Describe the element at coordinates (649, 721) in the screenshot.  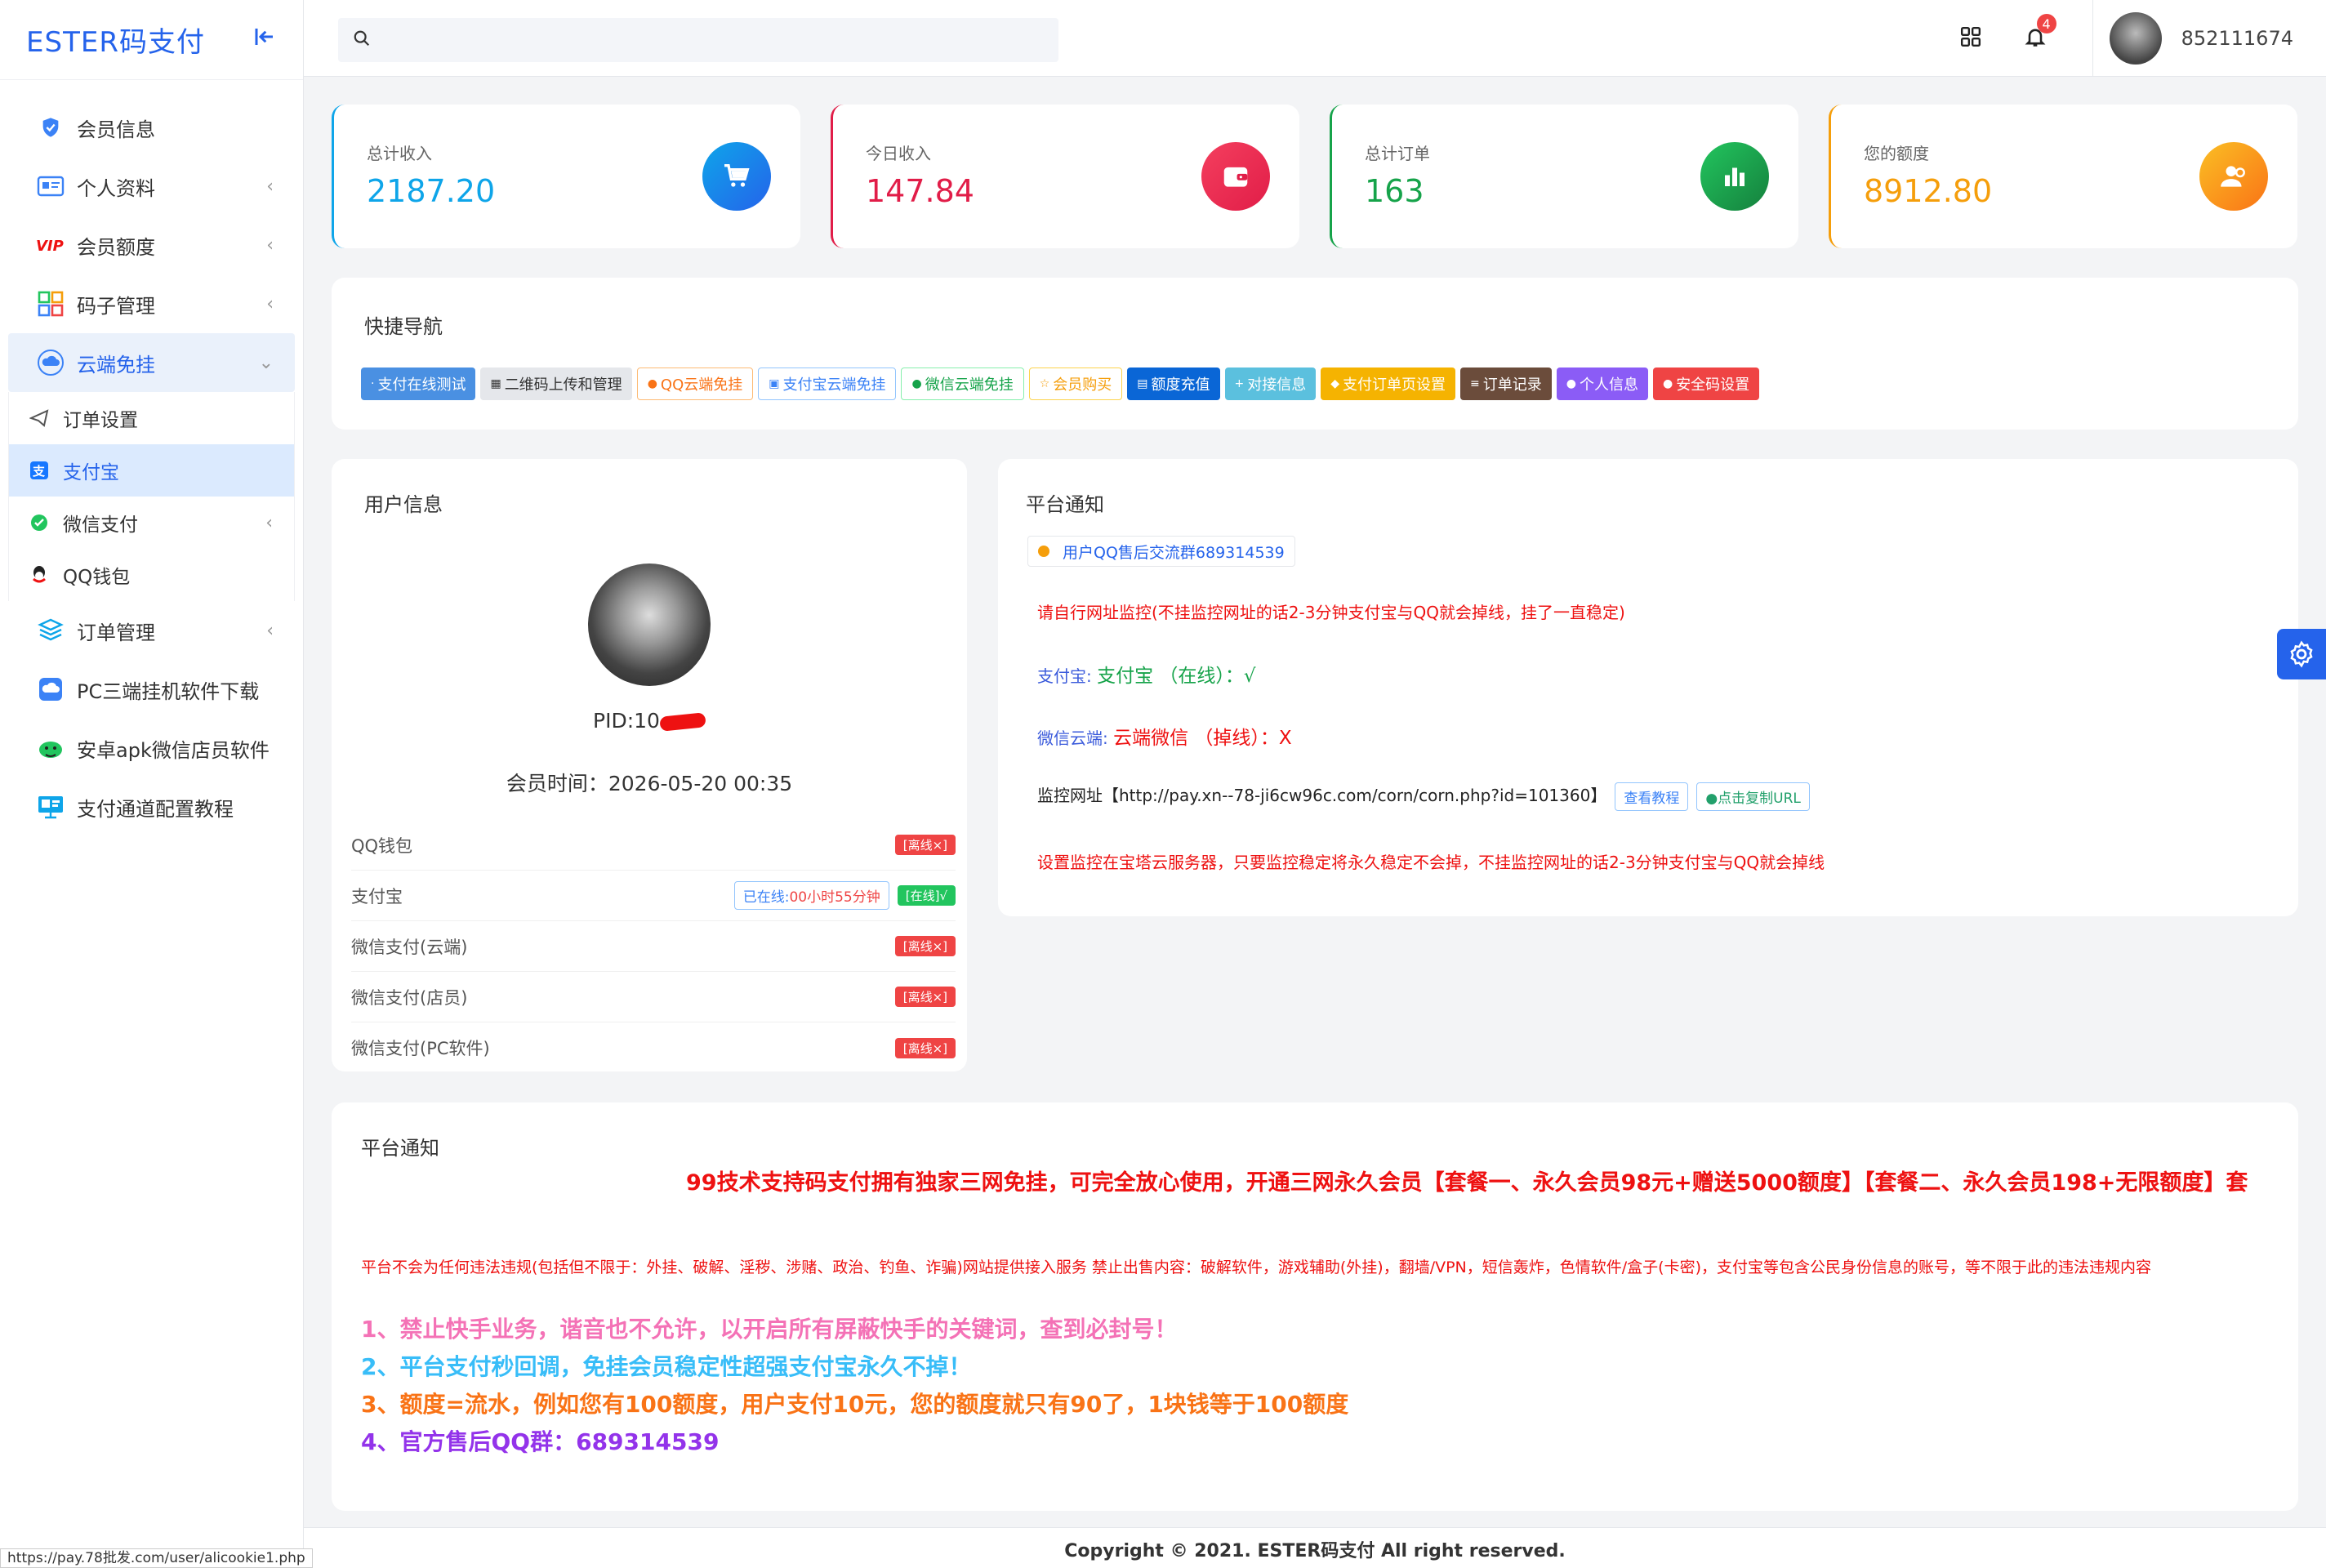
I see `pid-label: PID:10` at that location.